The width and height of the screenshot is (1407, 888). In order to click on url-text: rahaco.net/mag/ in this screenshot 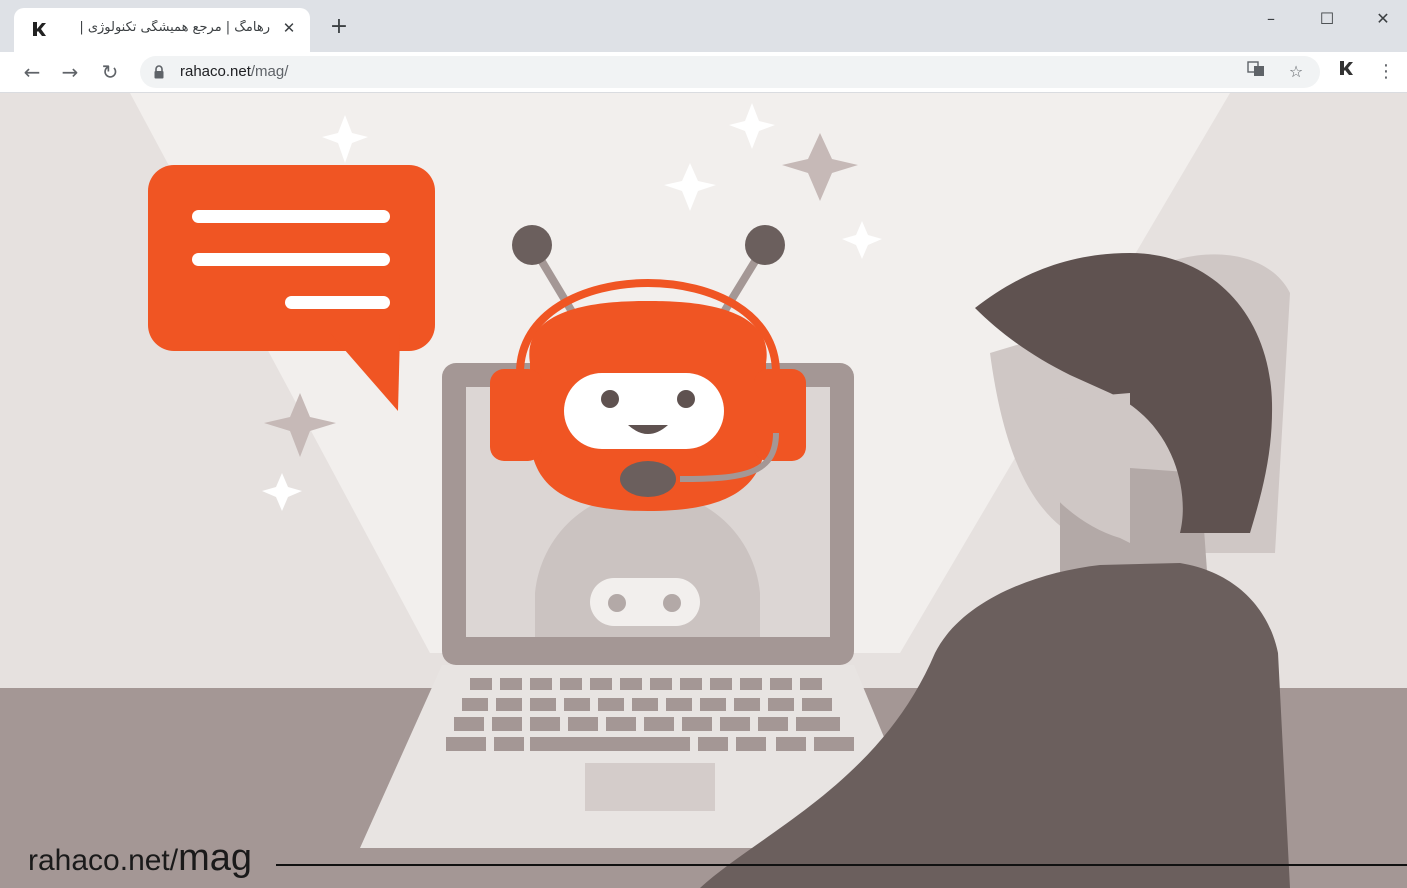, I will do `click(234, 71)`.